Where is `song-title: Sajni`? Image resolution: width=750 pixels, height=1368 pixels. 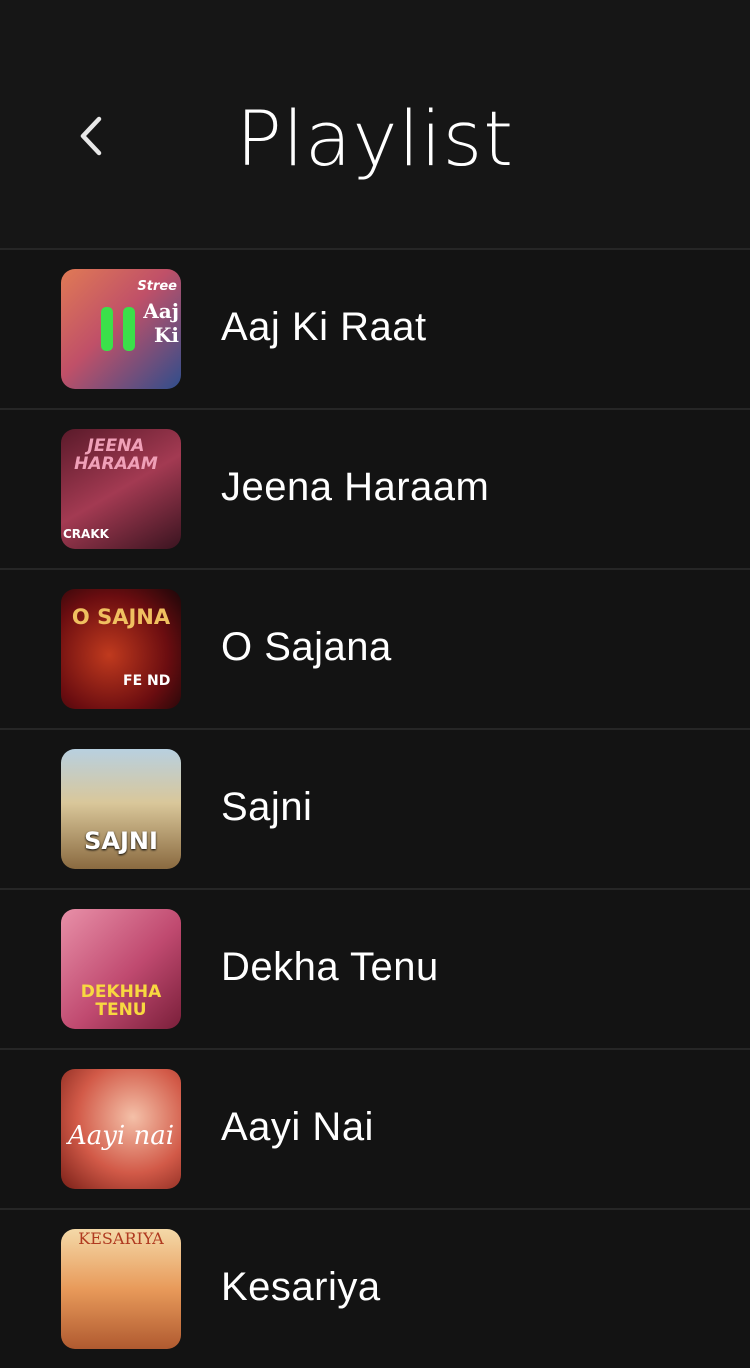
song-title: Sajni is located at coordinates (267, 807).